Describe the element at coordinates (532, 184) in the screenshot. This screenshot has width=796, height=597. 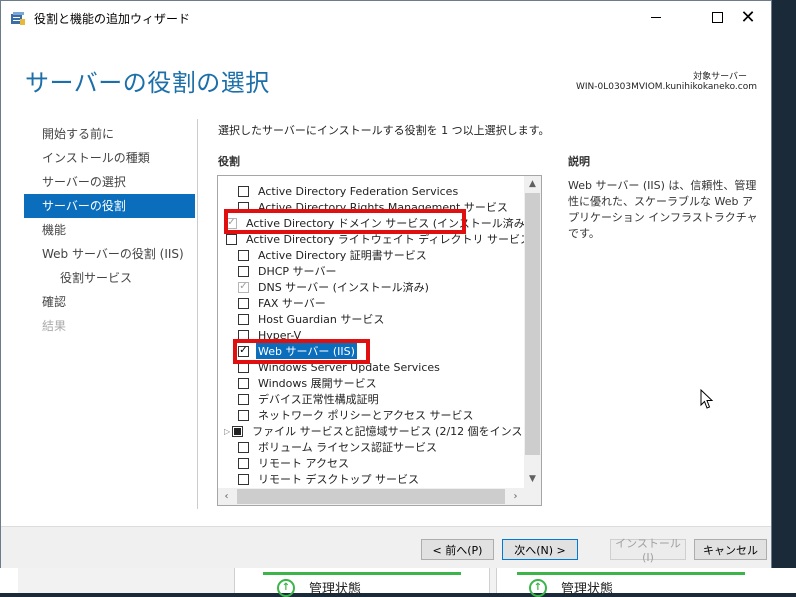
I see `scroll-up-icon: ▲` at that location.